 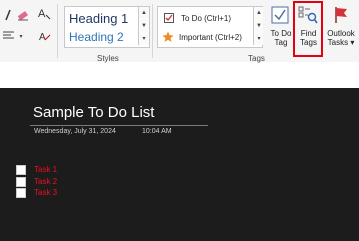 What do you see at coordinates (45, 181) in the screenshot?
I see `task-label: Task 2` at bounding box center [45, 181].